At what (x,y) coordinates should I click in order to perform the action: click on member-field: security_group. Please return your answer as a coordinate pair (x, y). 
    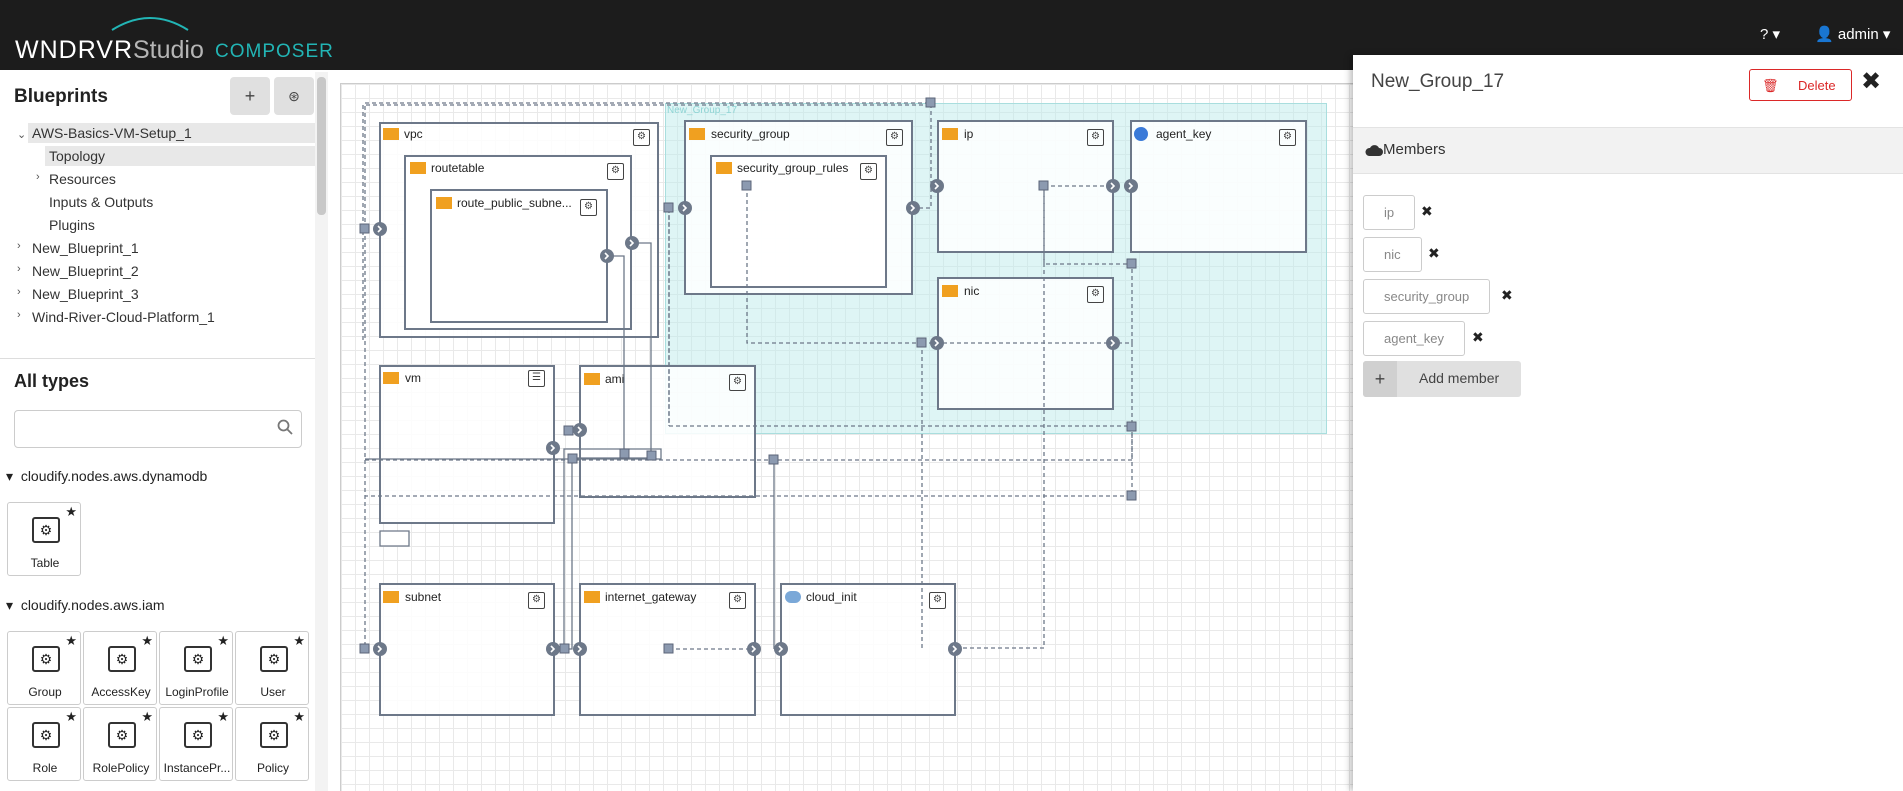
    Looking at the image, I should click on (1427, 296).